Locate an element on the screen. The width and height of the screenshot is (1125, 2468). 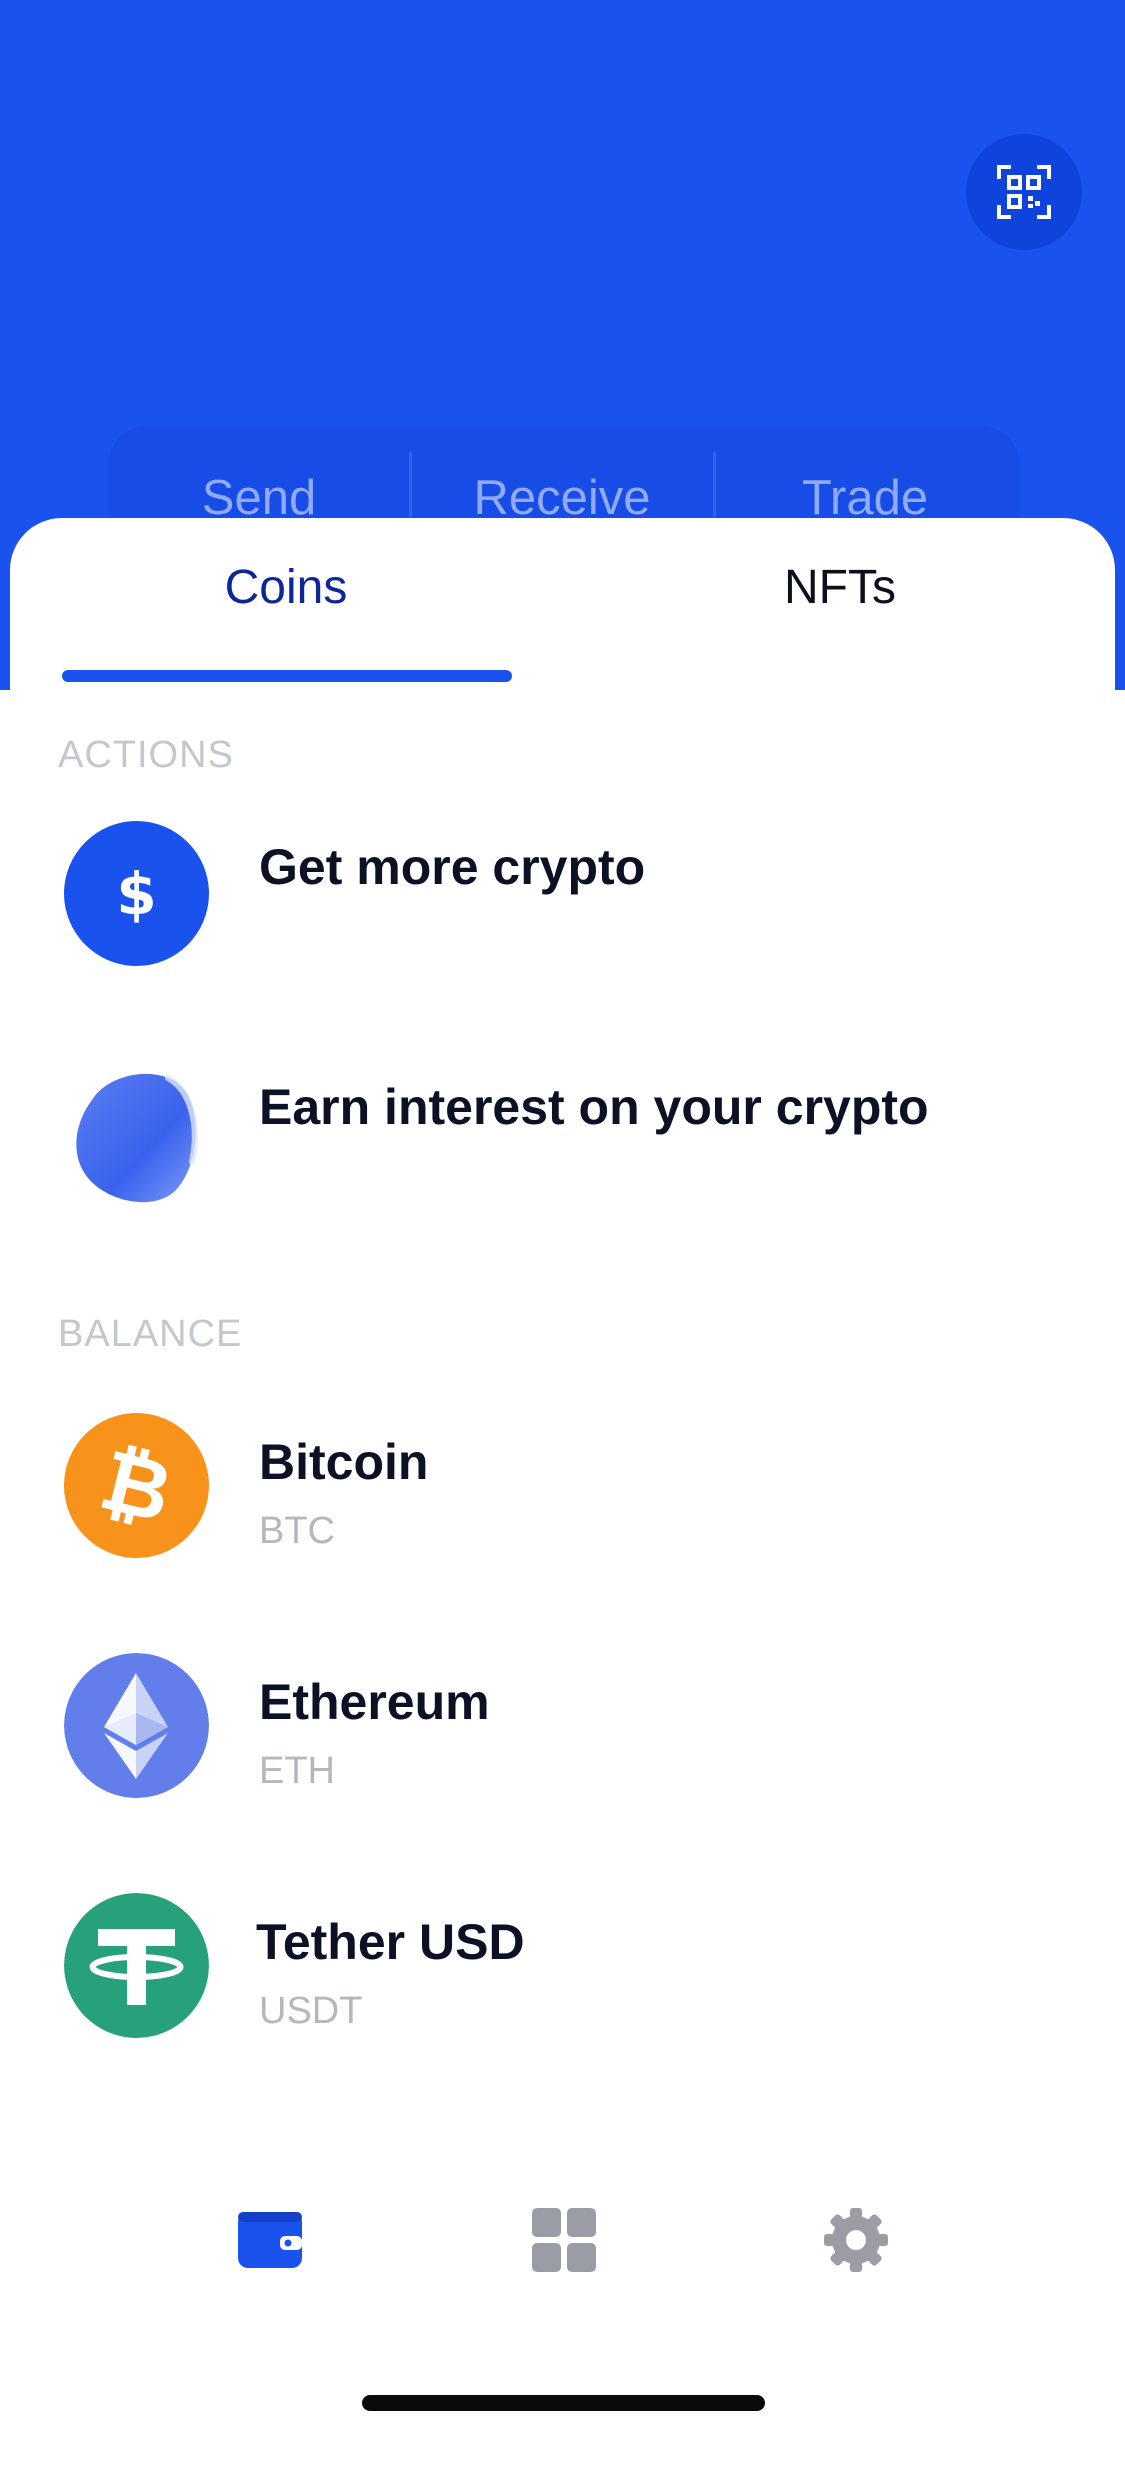
coin-symbol: USDT is located at coordinates (311, 2011).